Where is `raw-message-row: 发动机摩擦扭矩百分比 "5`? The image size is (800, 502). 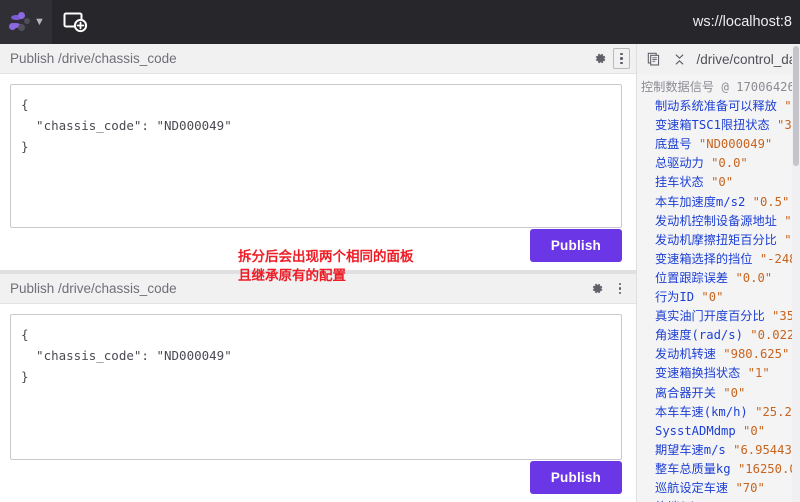 raw-message-row: 发动机摩擦扭矩百分比 "5 is located at coordinates (720, 240).